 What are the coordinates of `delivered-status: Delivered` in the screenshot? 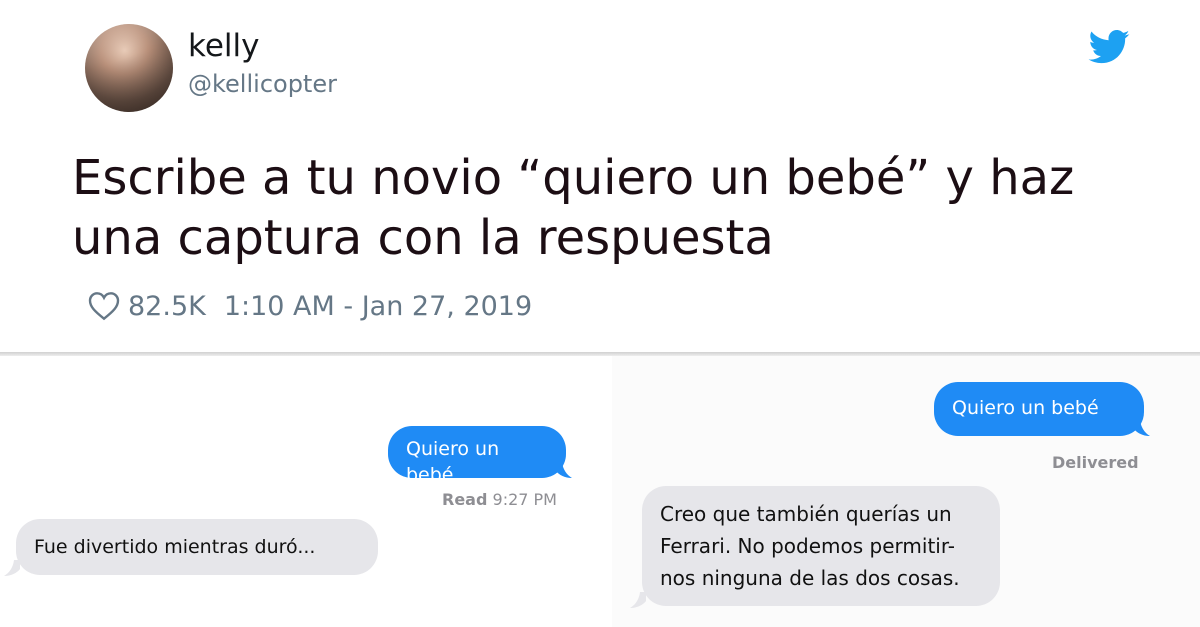 It's located at (1095, 462).